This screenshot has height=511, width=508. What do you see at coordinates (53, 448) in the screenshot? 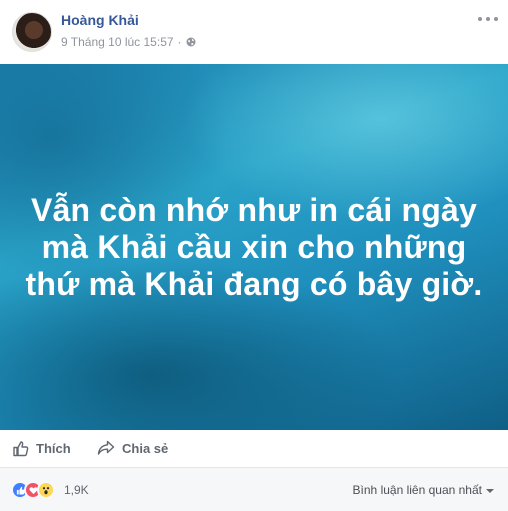
I see `like-label: Thích` at bounding box center [53, 448].